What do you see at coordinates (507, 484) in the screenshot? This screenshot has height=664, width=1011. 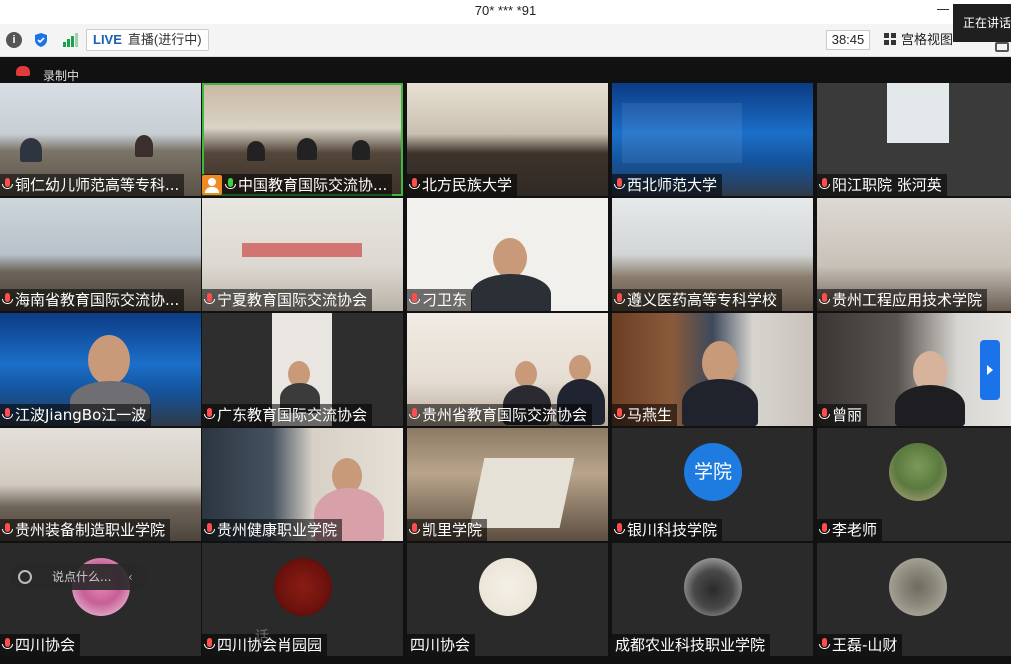 I see `video-tile: 凯里学院` at bounding box center [507, 484].